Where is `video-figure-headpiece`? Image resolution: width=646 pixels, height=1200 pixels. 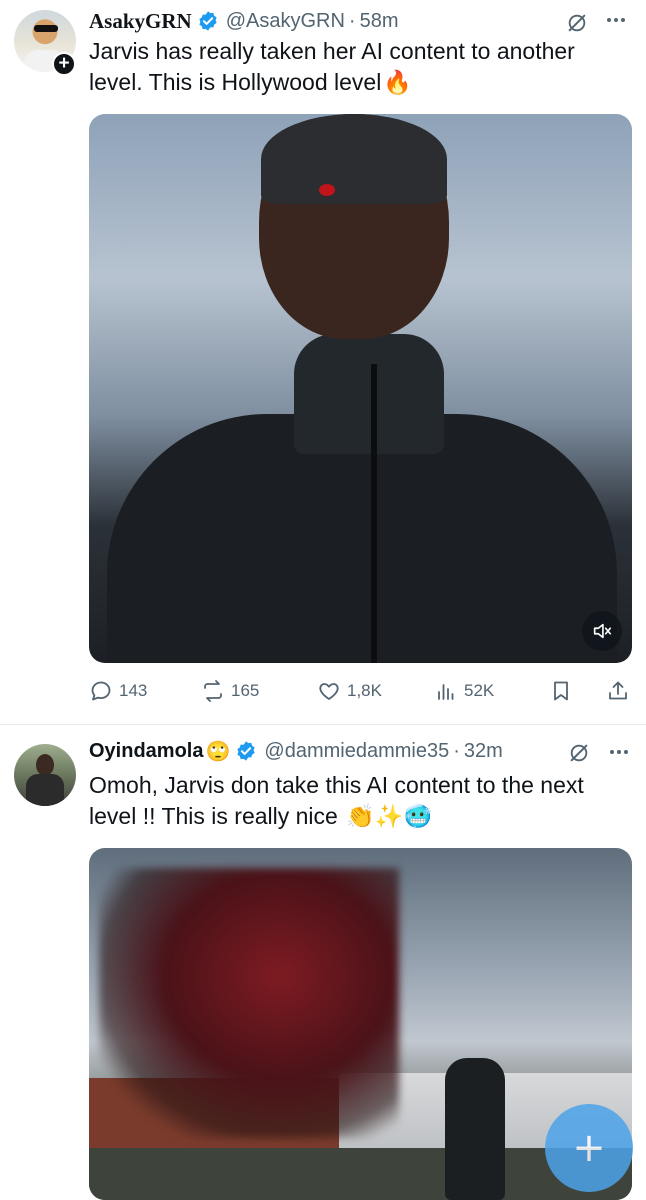 video-figure-headpiece is located at coordinates (354, 159).